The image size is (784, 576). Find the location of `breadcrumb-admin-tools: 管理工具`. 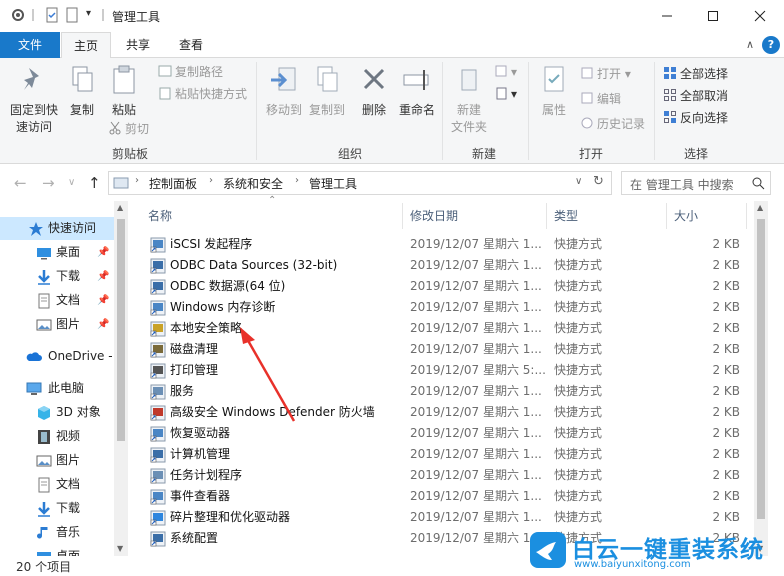

breadcrumb-admin-tools: 管理工具 is located at coordinates (333, 183).